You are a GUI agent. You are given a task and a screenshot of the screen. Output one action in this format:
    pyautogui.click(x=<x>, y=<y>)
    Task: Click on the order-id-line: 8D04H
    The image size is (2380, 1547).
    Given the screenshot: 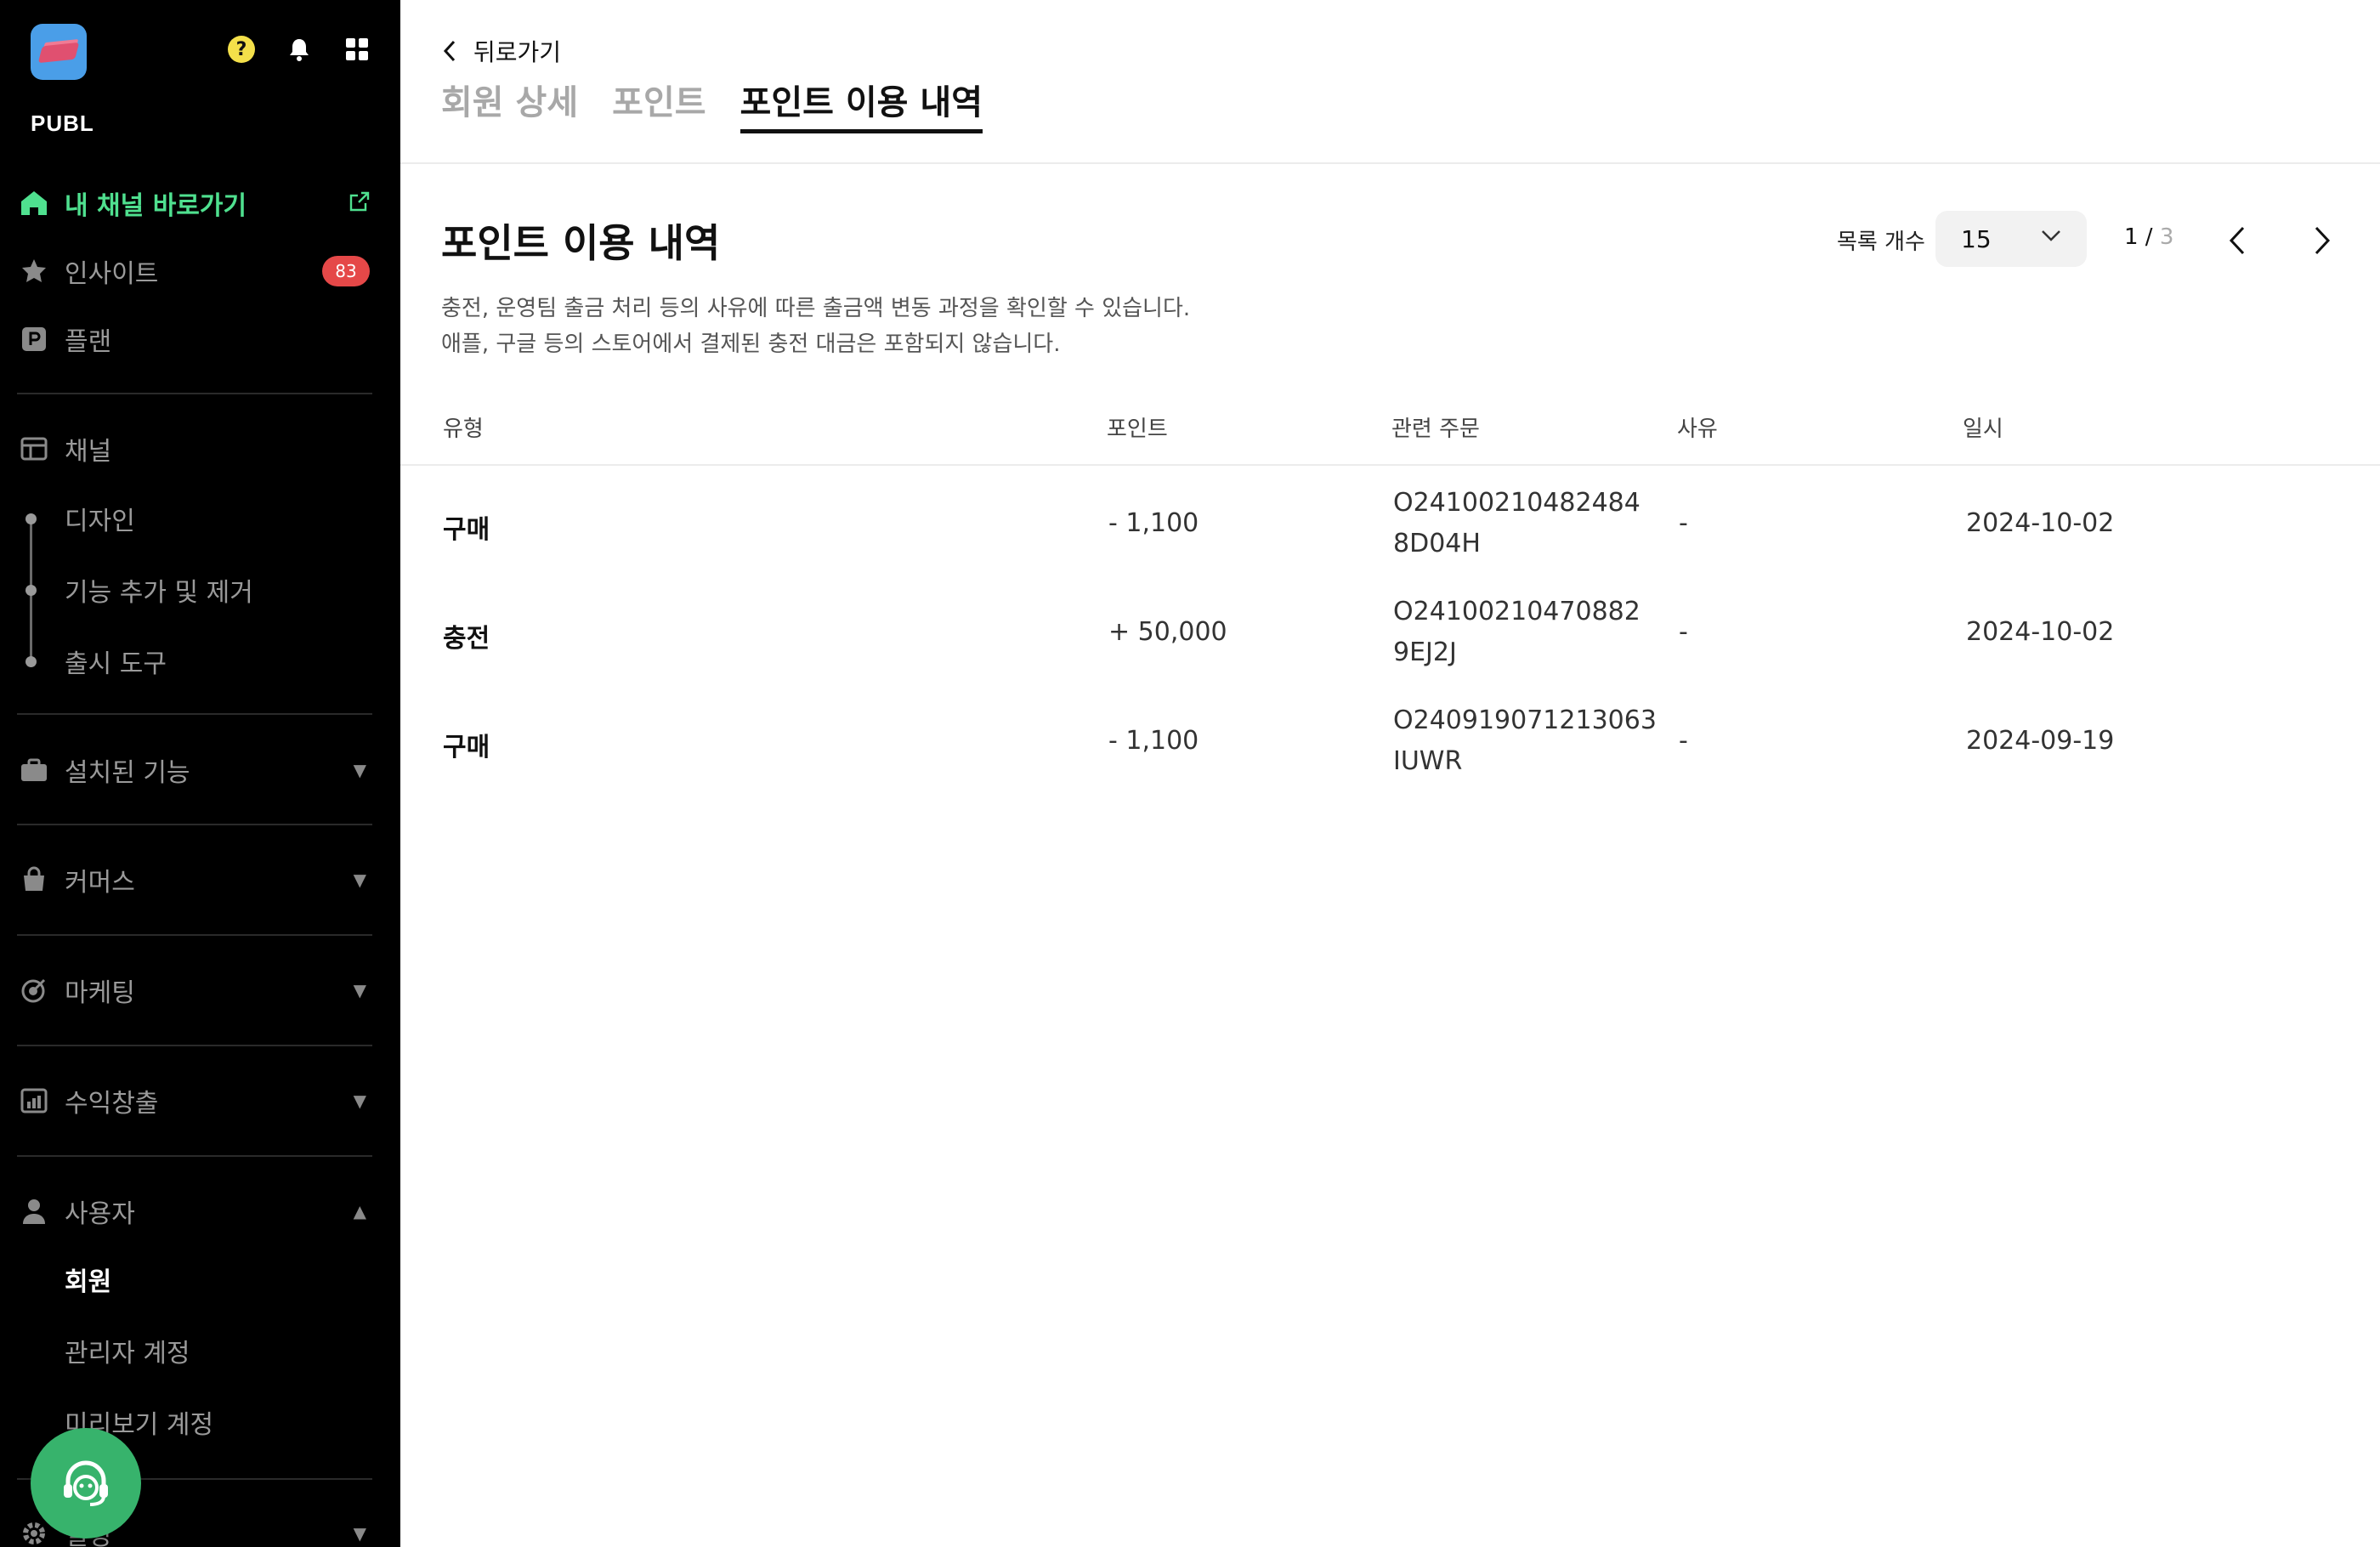 What is the action you would take?
    pyautogui.click(x=1437, y=543)
    